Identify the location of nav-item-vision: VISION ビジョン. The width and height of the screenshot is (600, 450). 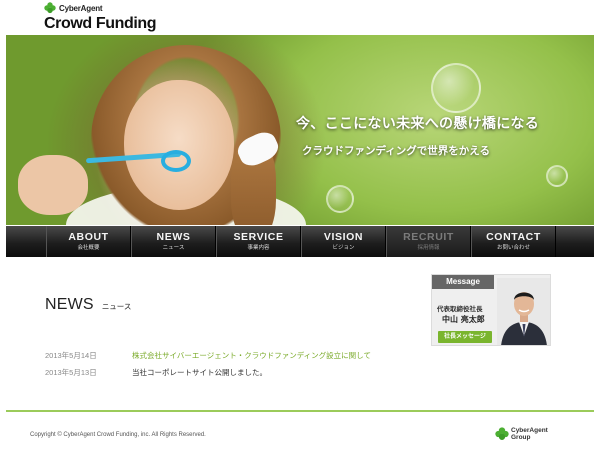
(343, 241).